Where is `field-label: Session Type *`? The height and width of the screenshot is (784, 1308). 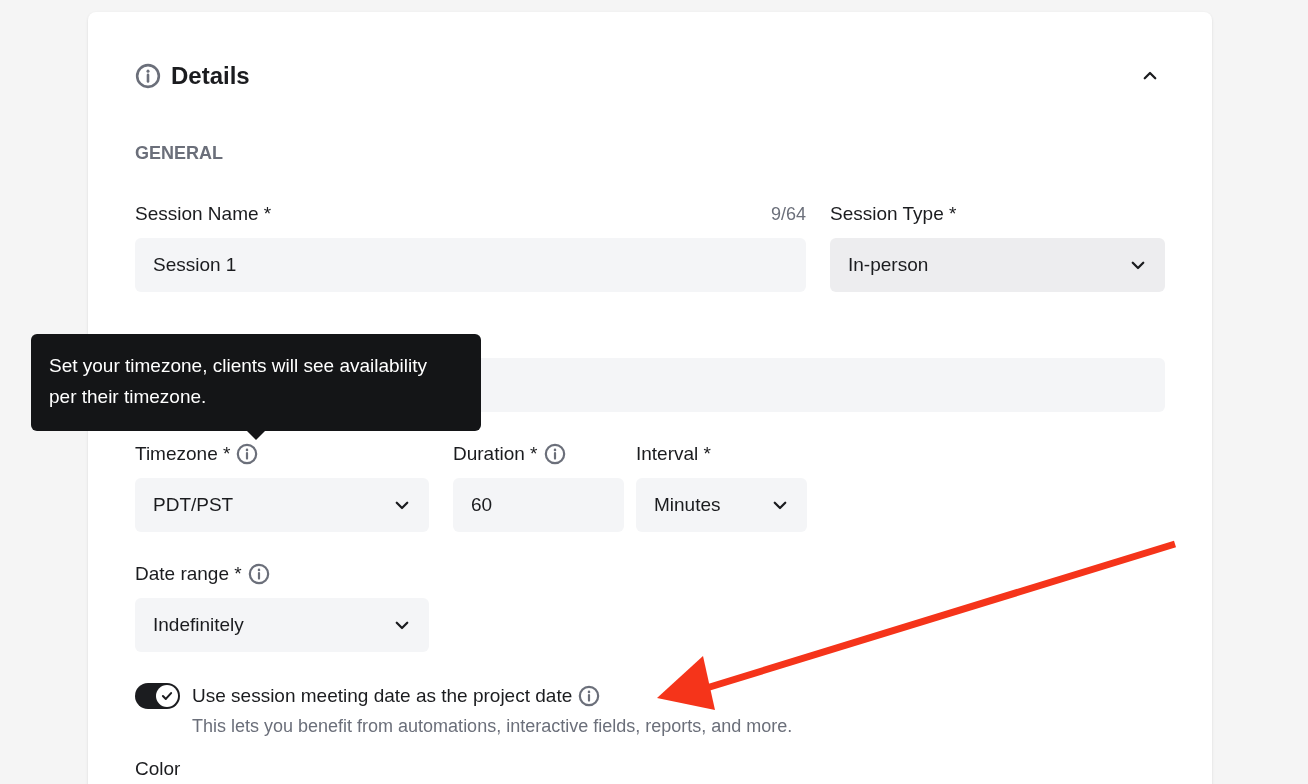 field-label: Session Type * is located at coordinates (893, 213).